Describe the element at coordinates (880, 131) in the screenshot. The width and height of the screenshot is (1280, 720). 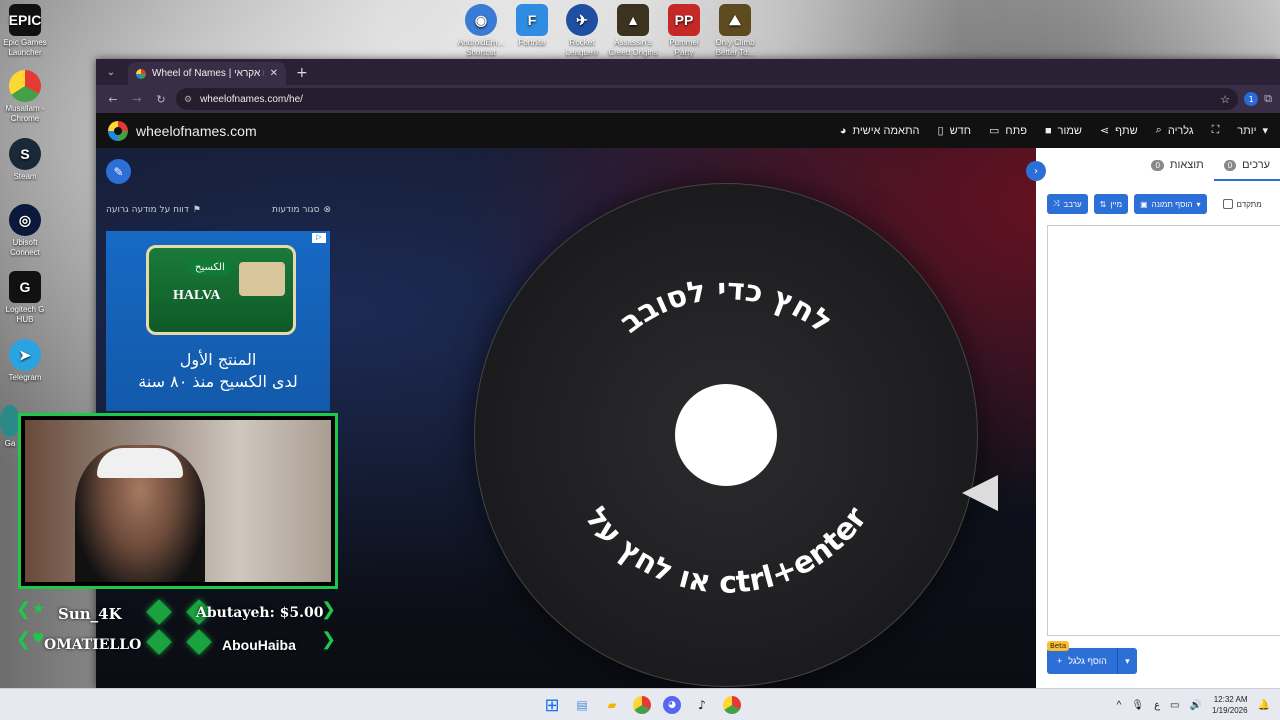
I see `menu-customize: ◕ התאמה אישית` at that location.